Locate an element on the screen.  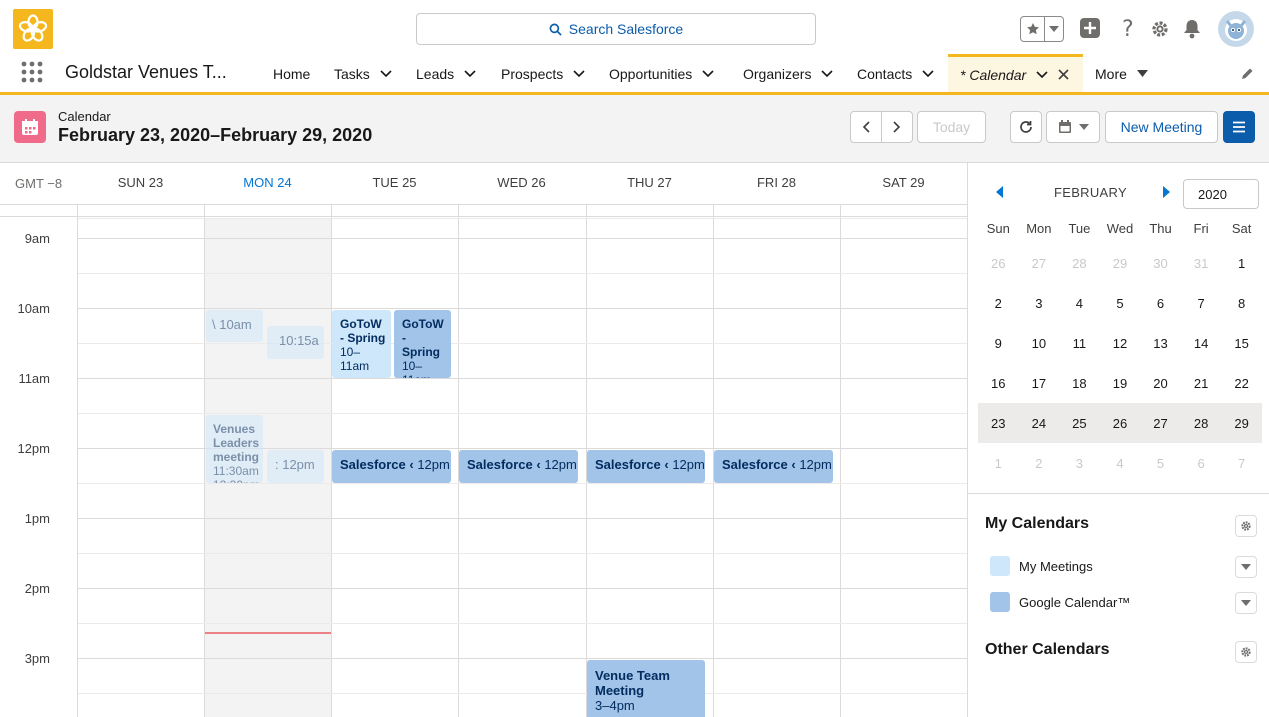
mini-day: 9 is located at coordinates (998, 343).